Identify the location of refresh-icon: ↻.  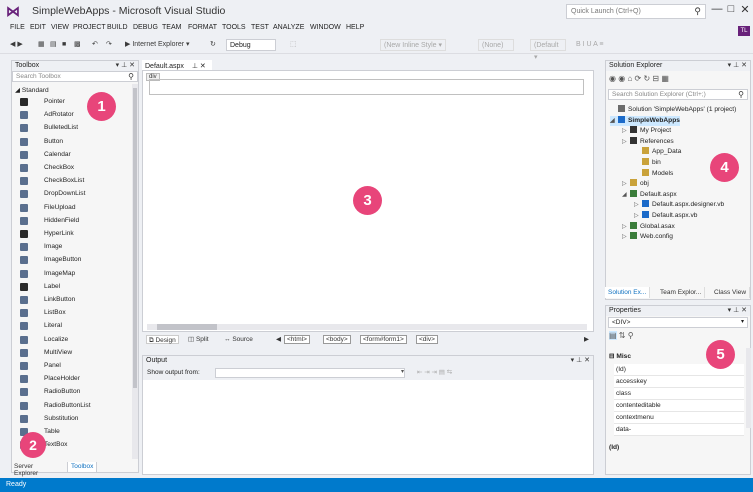
(213, 45).